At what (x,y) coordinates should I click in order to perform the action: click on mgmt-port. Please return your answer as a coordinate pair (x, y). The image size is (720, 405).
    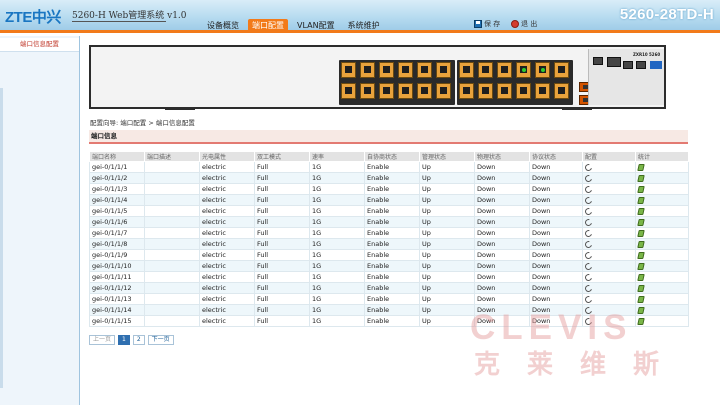
    Looking at the image, I should click on (614, 62).